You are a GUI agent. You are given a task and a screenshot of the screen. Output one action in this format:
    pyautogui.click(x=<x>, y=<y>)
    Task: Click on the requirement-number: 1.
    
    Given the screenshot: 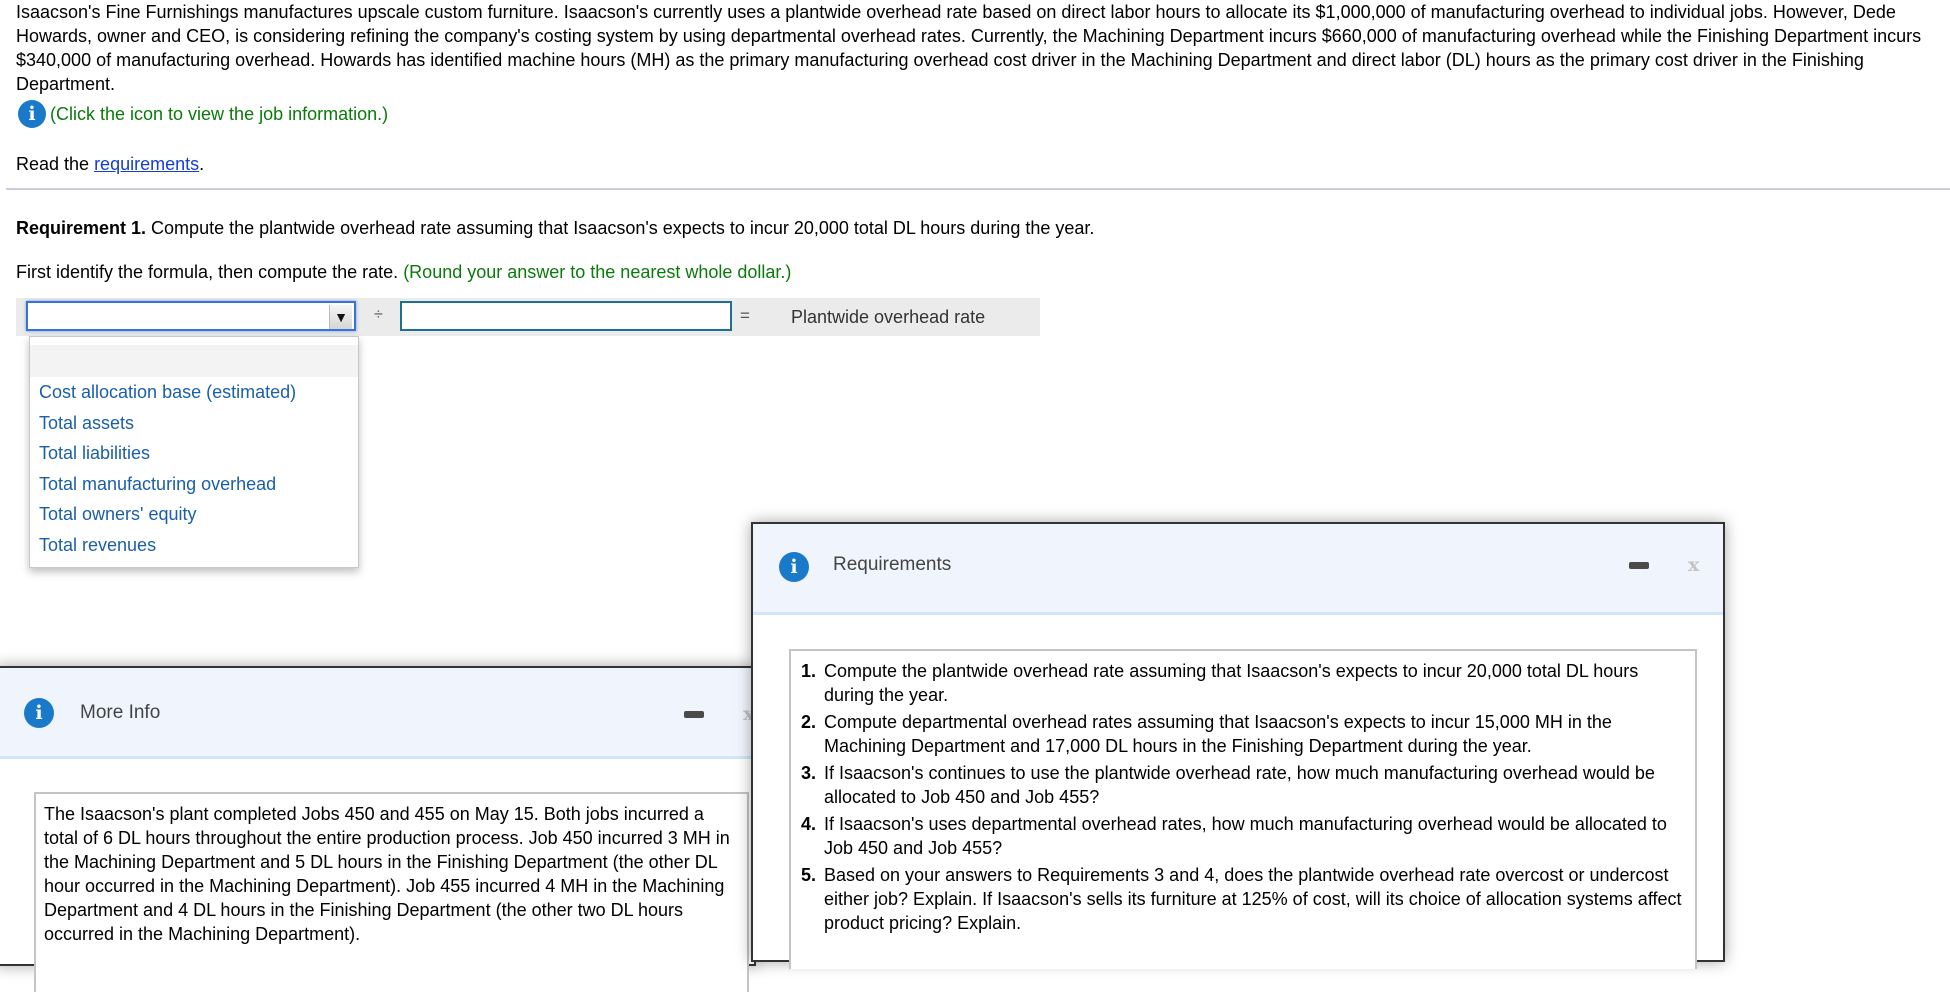 What is the action you would take?
    pyautogui.click(x=809, y=671)
    